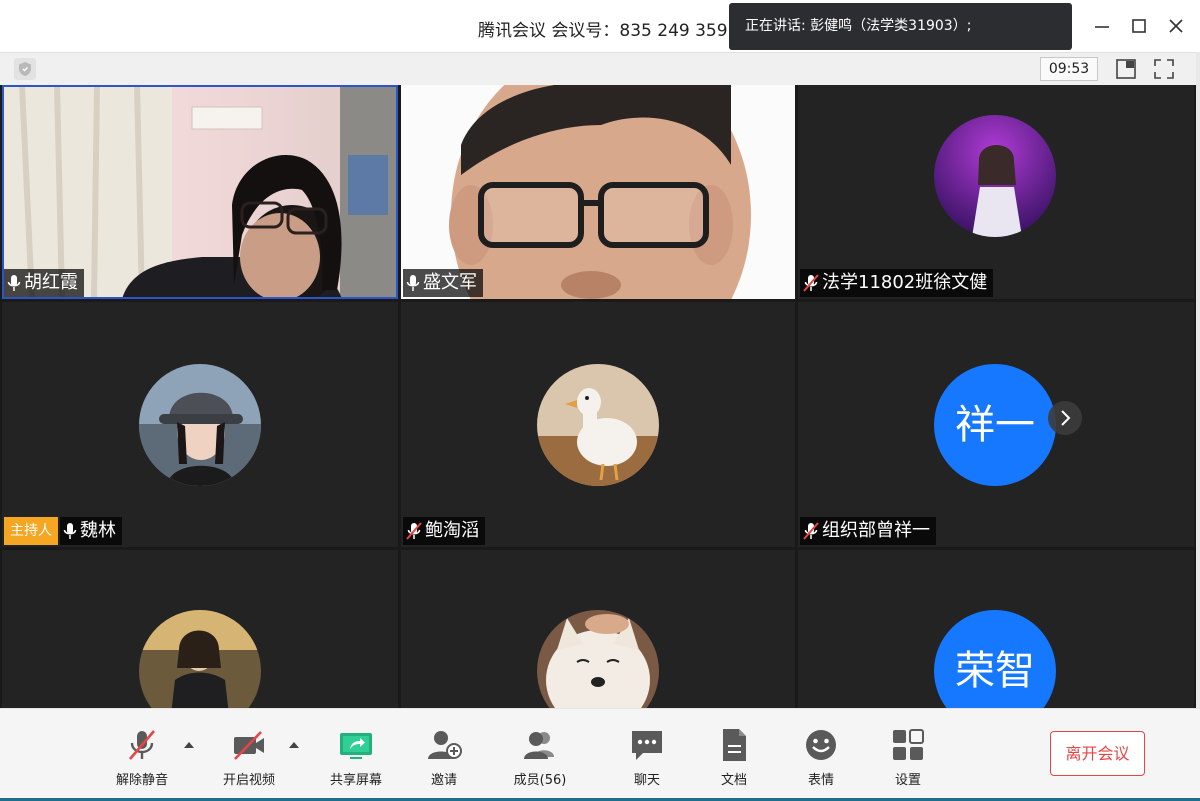 Image resolution: width=1200 pixels, height=801 pixels. Describe the element at coordinates (1126, 69) in the screenshot. I see `layout-toggle-icon` at that location.